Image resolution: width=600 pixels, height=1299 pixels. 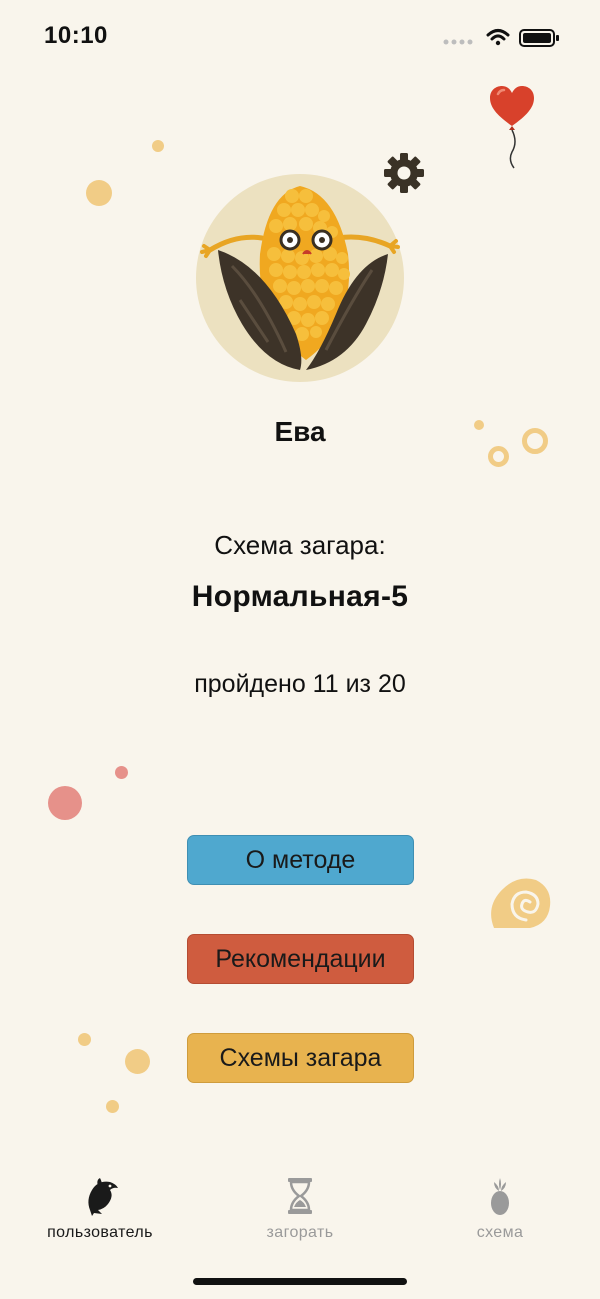 I want to click on signal-icon, so click(x=458, y=42).